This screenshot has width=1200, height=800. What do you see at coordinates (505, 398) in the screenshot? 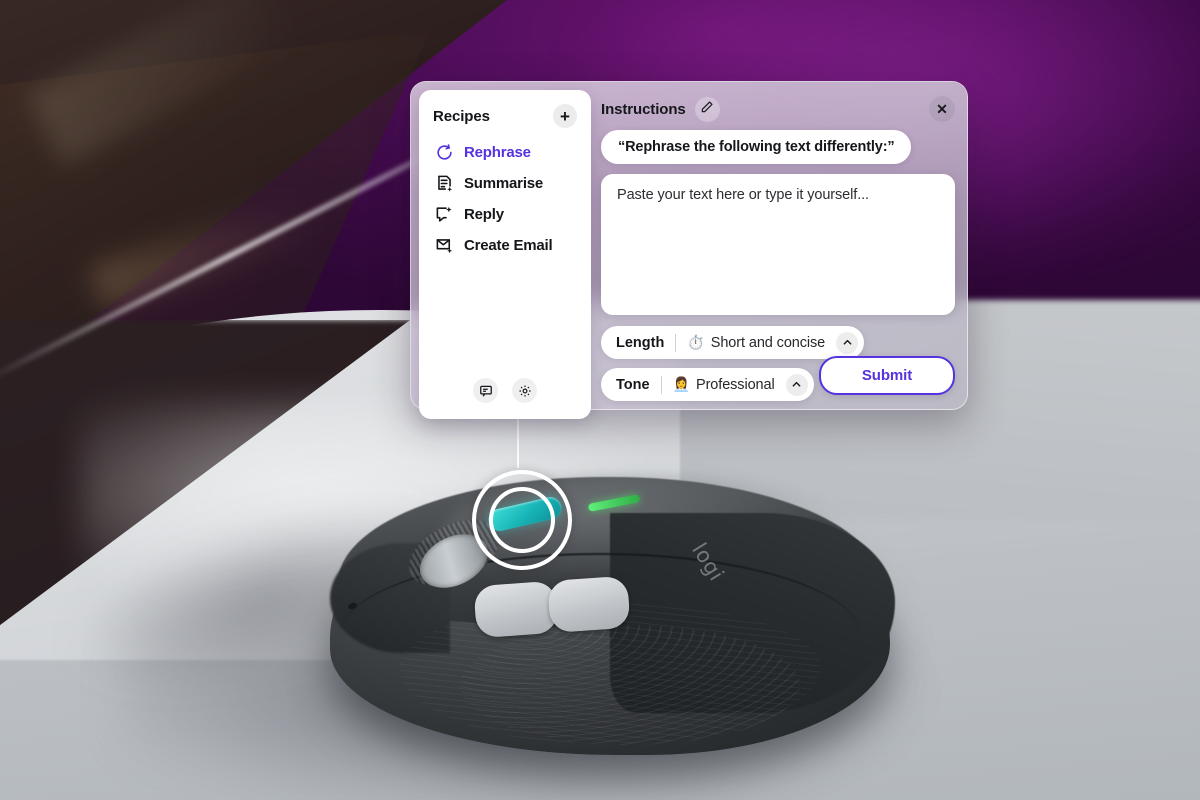
I see `sidebar-footer` at bounding box center [505, 398].